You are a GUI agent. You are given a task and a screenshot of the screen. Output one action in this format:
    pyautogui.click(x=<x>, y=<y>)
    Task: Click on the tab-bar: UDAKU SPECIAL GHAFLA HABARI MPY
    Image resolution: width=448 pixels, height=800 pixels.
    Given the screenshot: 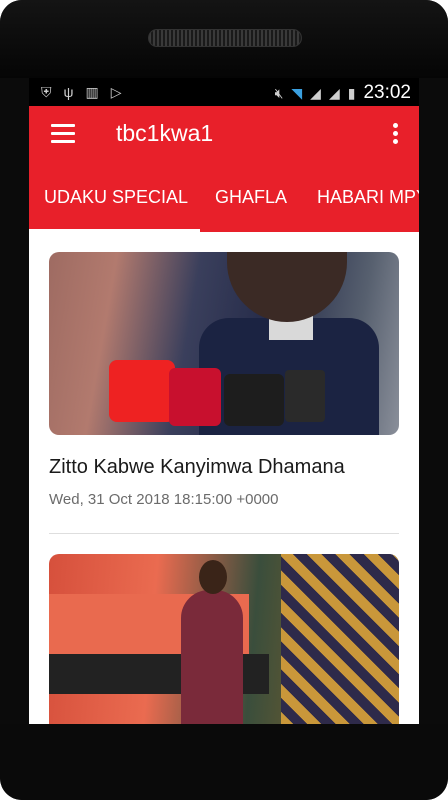 What is the action you would take?
    pyautogui.click(x=224, y=197)
    